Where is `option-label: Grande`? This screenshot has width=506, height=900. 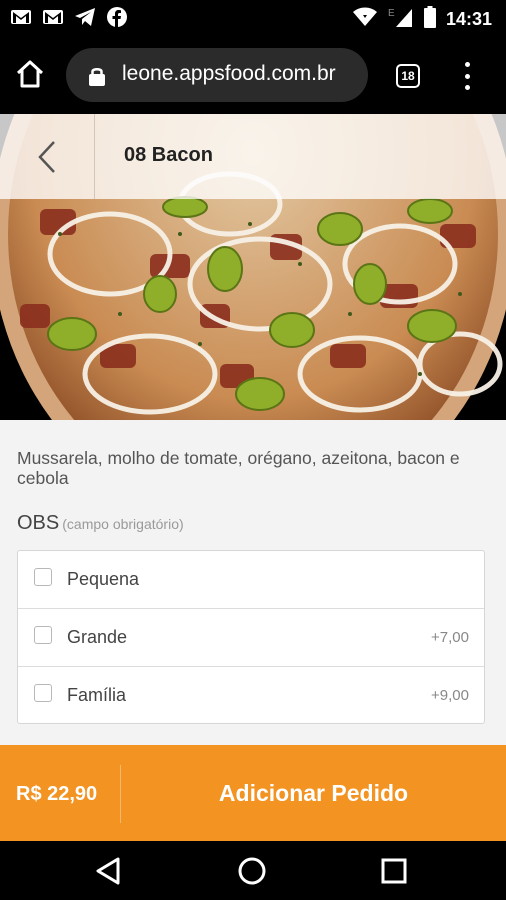
option-label: Grande is located at coordinates (97, 637).